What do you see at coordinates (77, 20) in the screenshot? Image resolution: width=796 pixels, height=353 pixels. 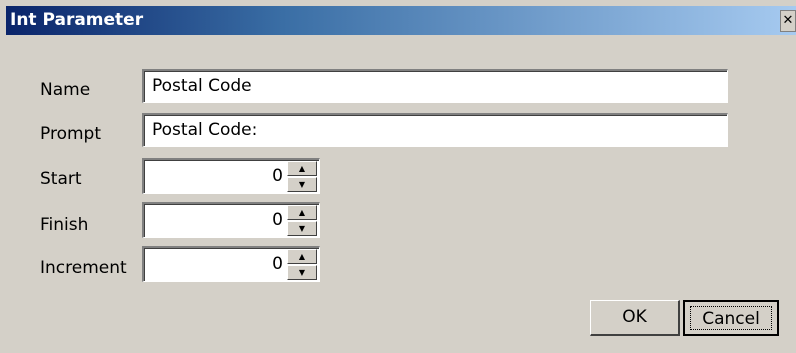 I see `window-title: Int Parameter` at bounding box center [77, 20].